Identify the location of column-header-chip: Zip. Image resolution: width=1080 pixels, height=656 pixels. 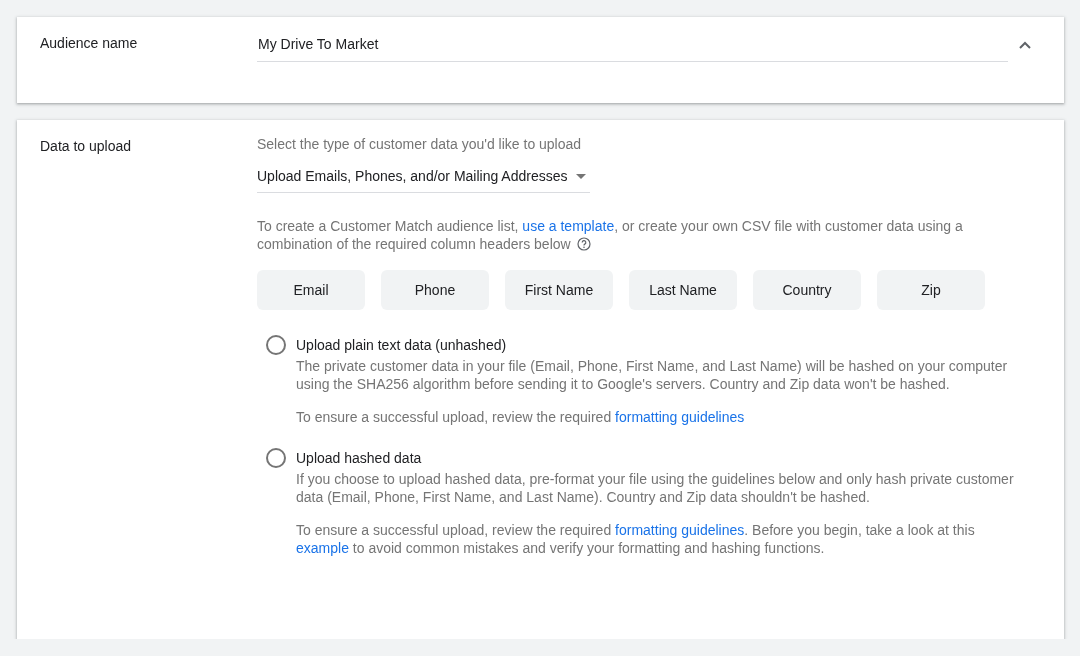
(931, 290).